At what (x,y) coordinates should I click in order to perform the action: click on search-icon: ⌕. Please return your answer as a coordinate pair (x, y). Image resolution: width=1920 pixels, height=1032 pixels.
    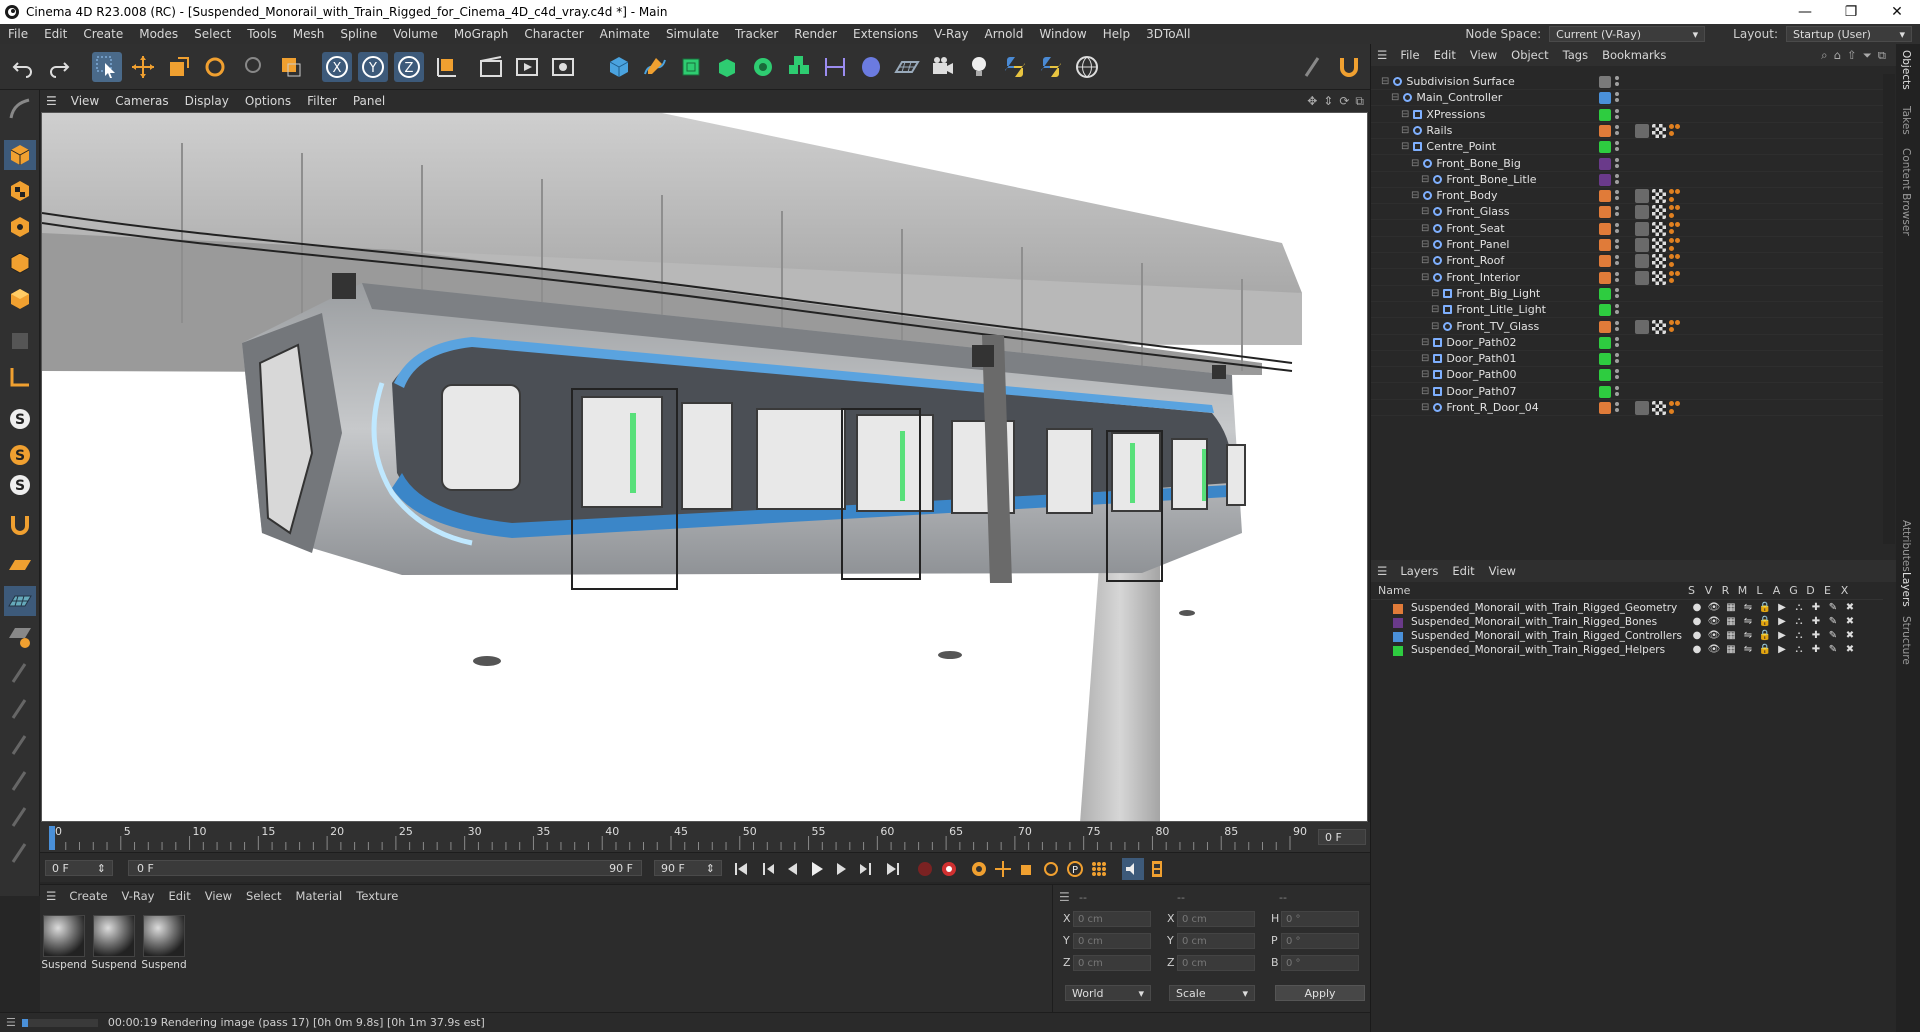
    Looking at the image, I should click on (1824, 55).